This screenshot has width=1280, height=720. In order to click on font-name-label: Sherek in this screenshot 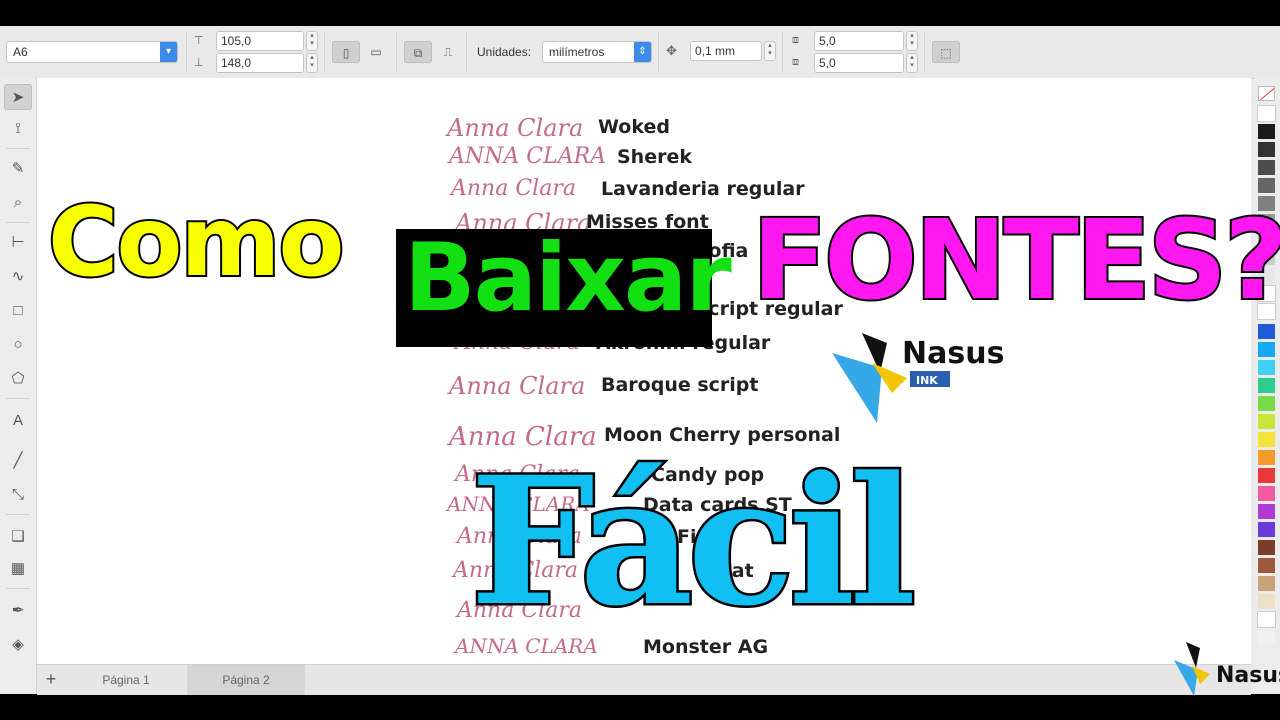, I will do `click(654, 157)`.